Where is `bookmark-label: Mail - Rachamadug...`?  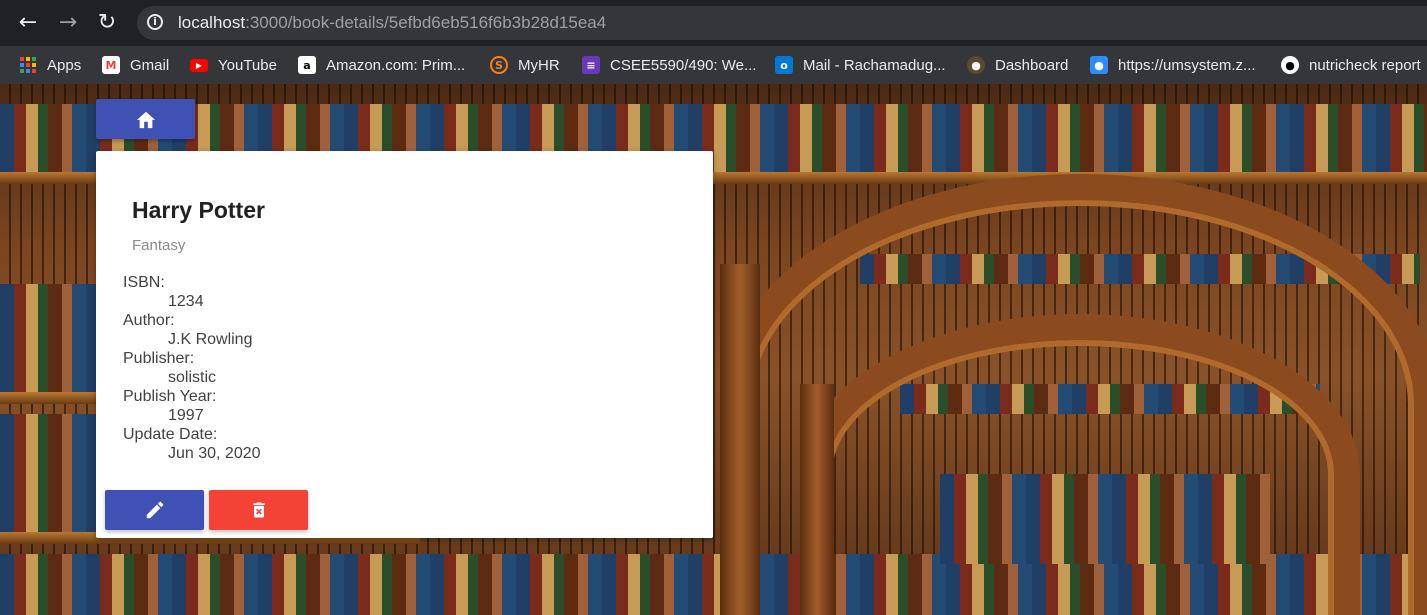 bookmark-label: Mail - Rachamadug... is located at coordinates (874, 65).